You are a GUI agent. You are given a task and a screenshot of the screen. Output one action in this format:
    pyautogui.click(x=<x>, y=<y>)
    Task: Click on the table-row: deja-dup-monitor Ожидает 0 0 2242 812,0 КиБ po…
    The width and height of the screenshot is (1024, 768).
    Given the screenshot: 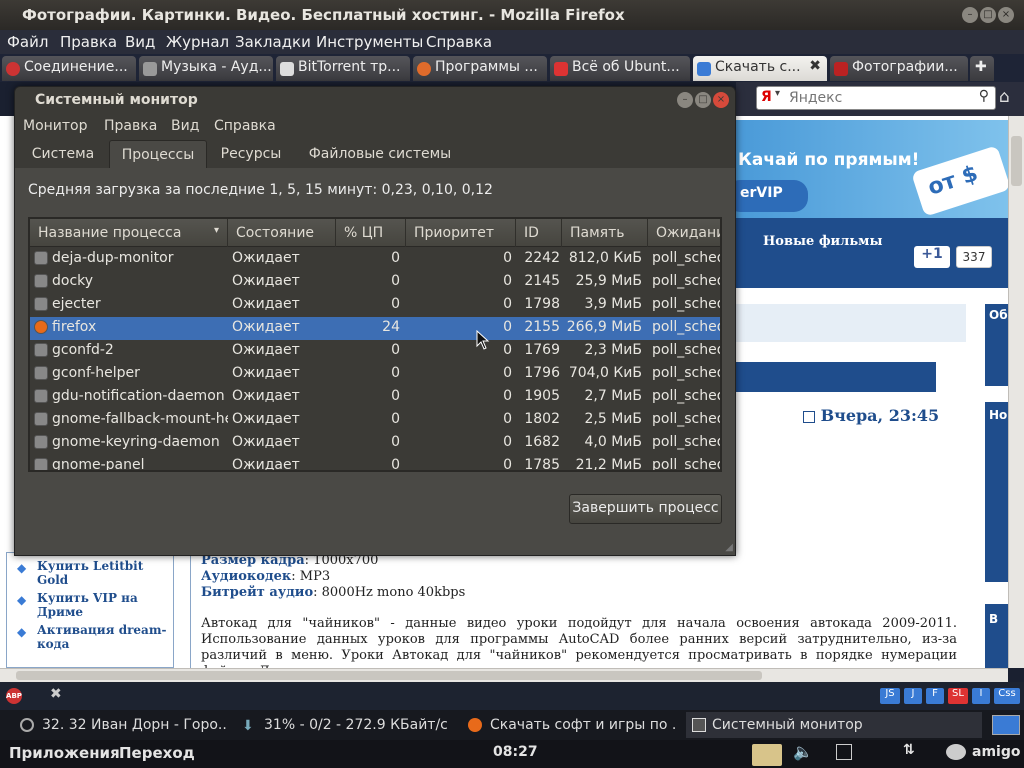 What is the action you would take?
    pyautogui.click(x=375, y=259)
    